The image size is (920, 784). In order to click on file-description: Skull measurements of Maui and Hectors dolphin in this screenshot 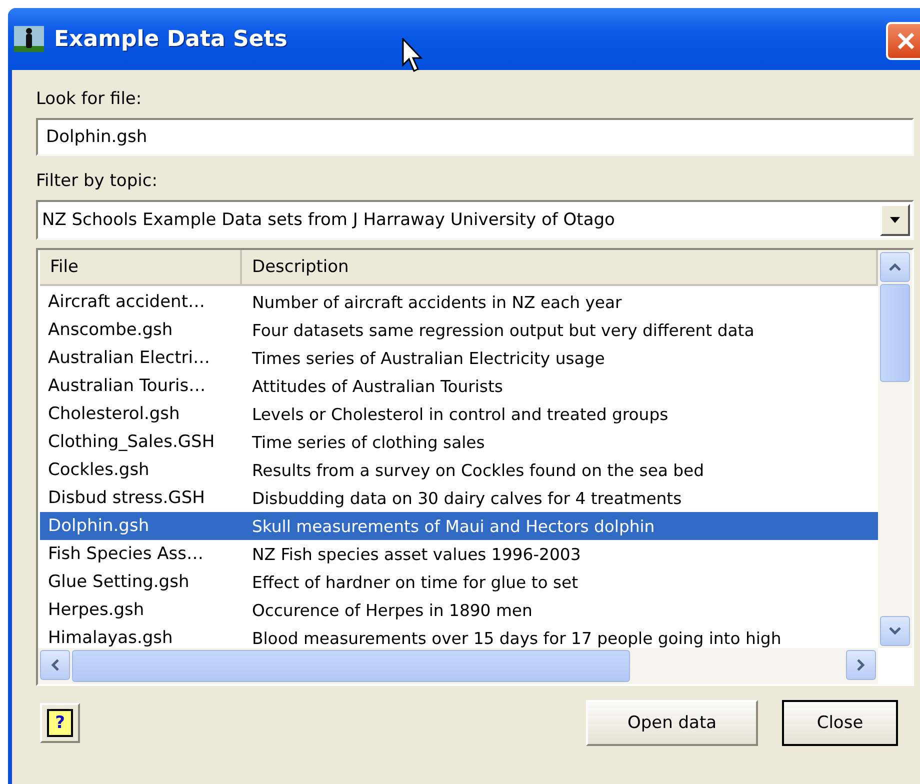, I will do `click(453, 526)`.